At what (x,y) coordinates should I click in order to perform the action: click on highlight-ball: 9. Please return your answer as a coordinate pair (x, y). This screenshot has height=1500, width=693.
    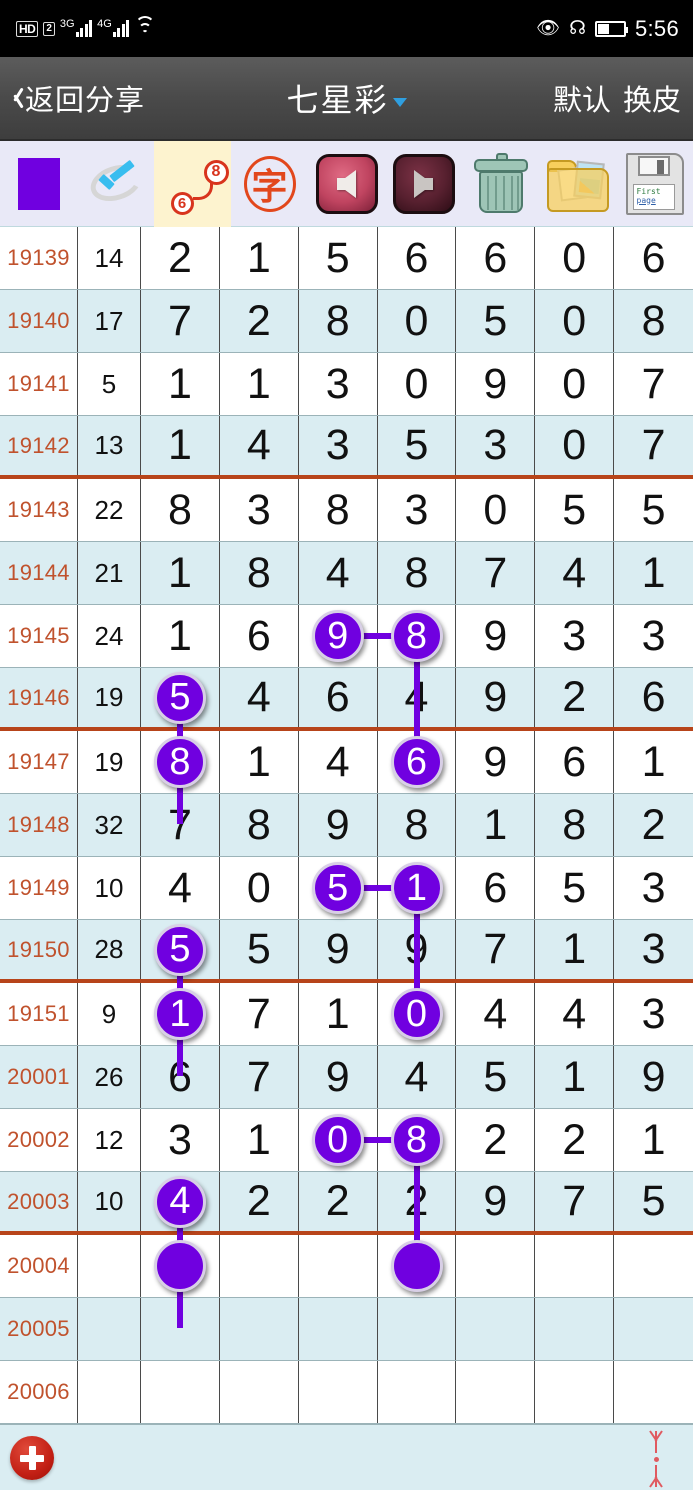
    Looking at the image, I should click on (337, 636).